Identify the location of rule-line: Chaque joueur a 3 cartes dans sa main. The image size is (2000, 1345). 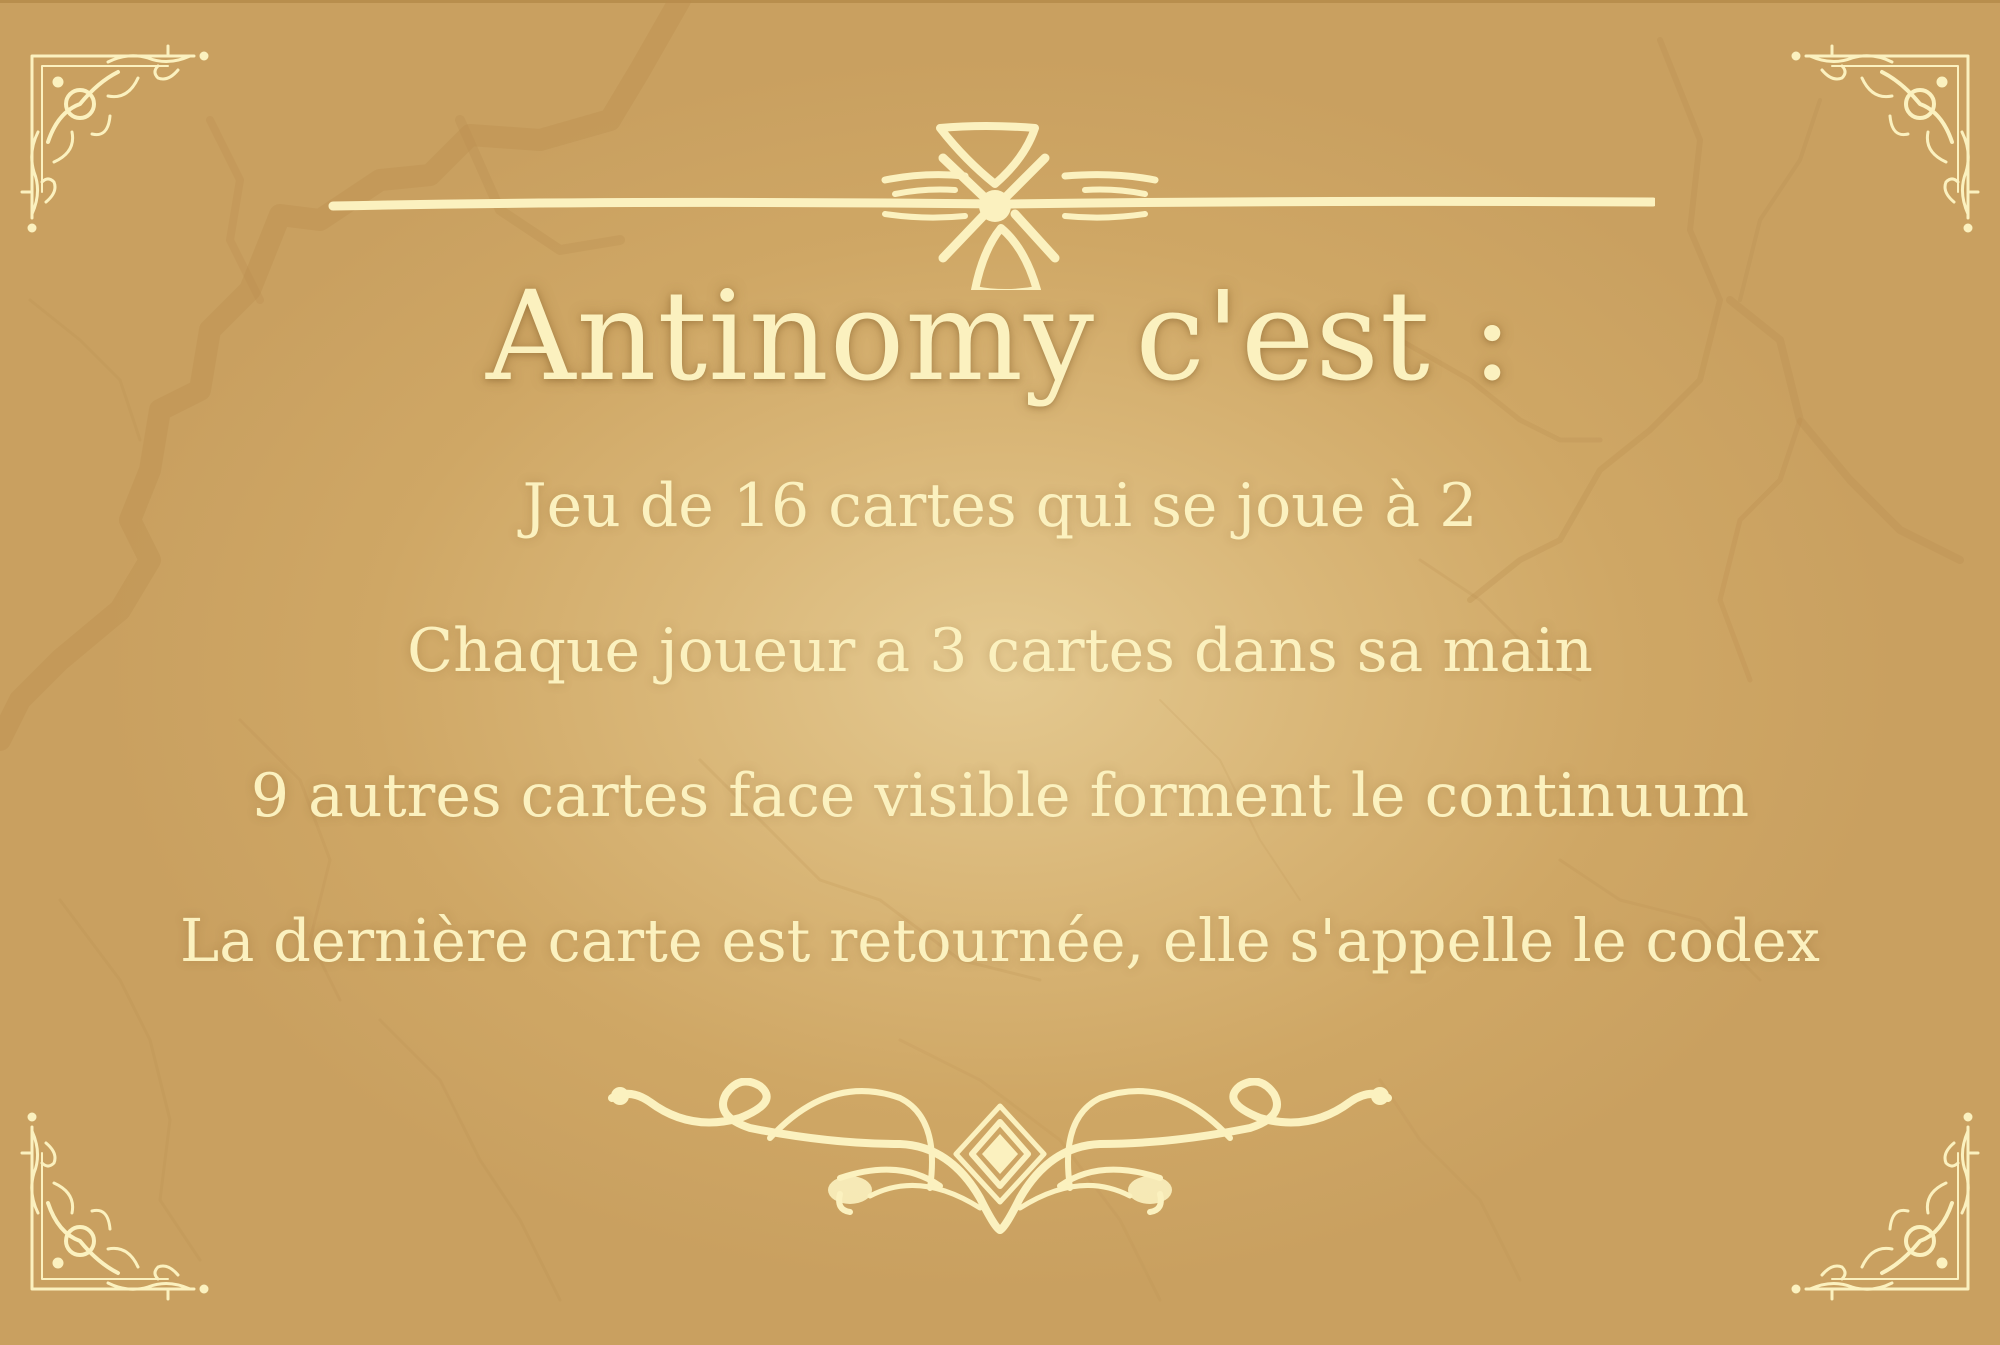
(1000, 651).